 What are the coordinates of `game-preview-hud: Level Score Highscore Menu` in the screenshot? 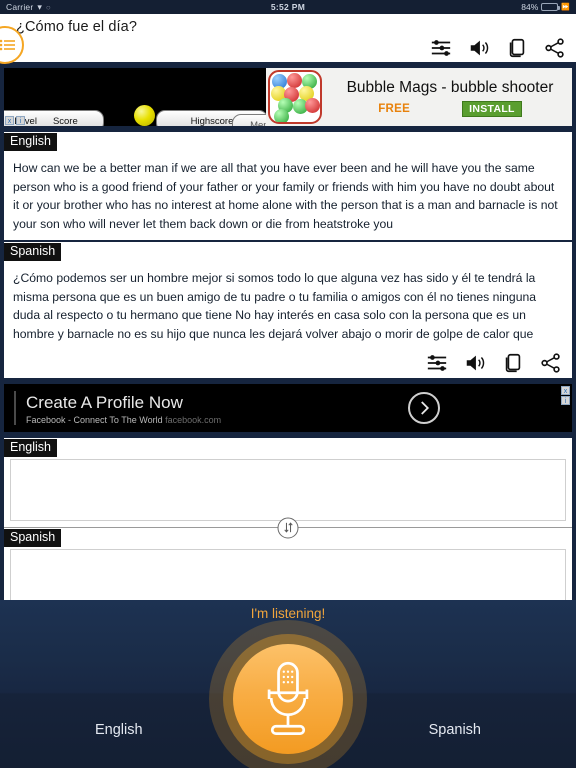 It's located at (135, 116).